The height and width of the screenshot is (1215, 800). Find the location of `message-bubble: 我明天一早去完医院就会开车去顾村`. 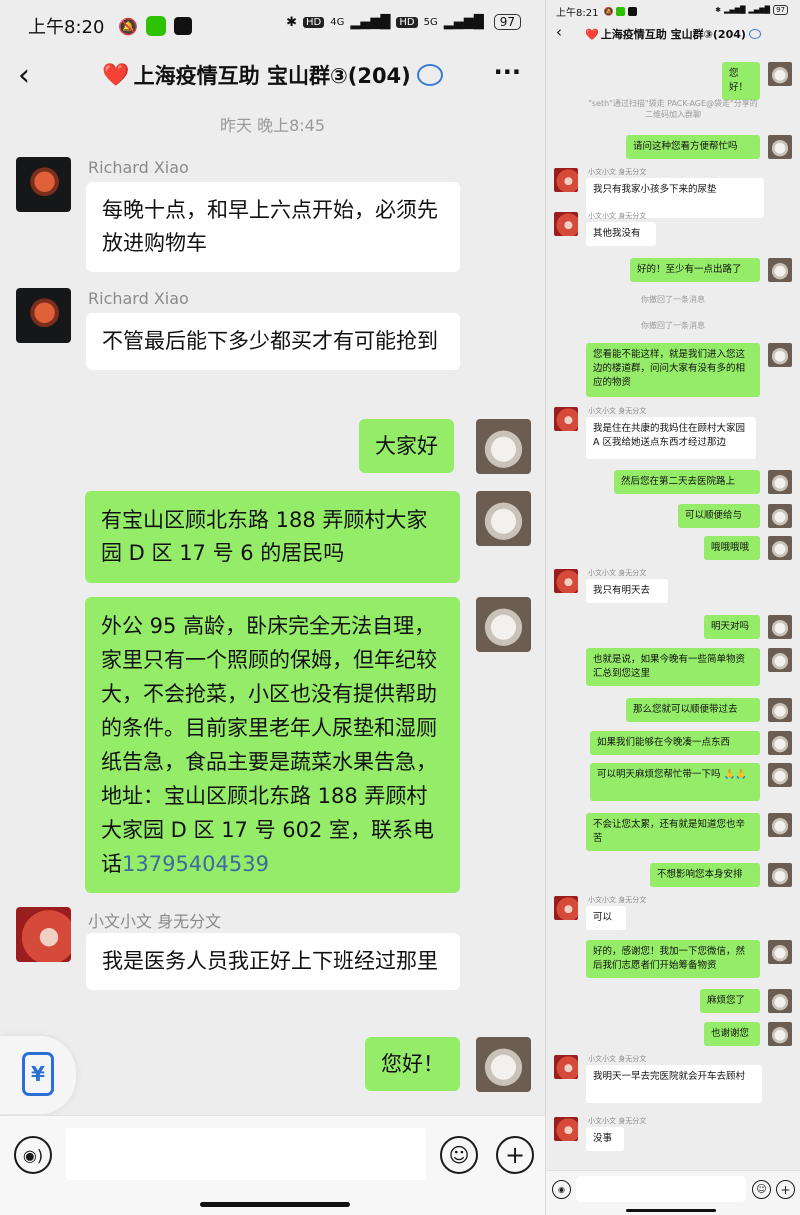

message-bubble: 我明天一早去完医院就会开车去顾村 is located at coordinates (674, 1084).